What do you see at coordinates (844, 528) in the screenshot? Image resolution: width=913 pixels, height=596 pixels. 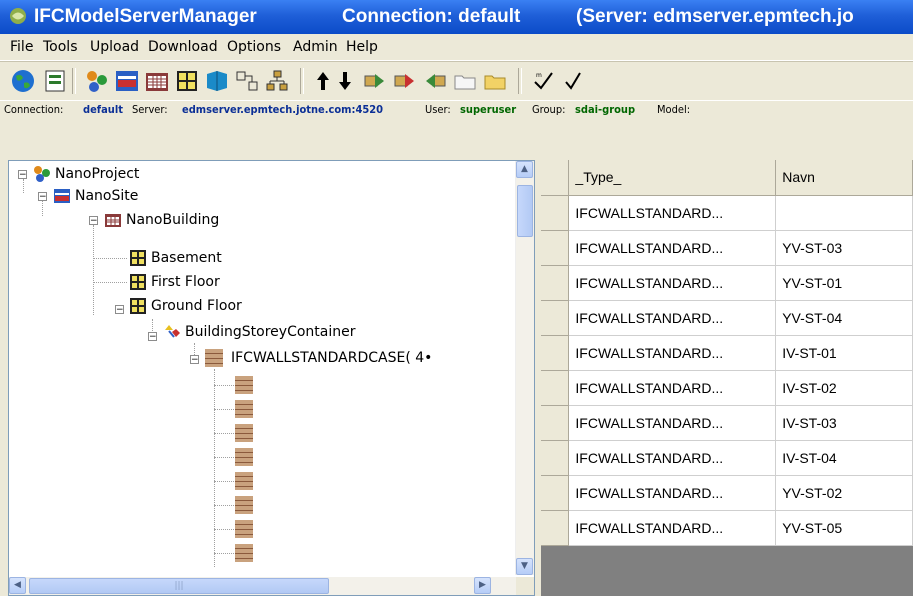 I see `navn-cell: YV-ST-05` at bounding box center [844, 528].